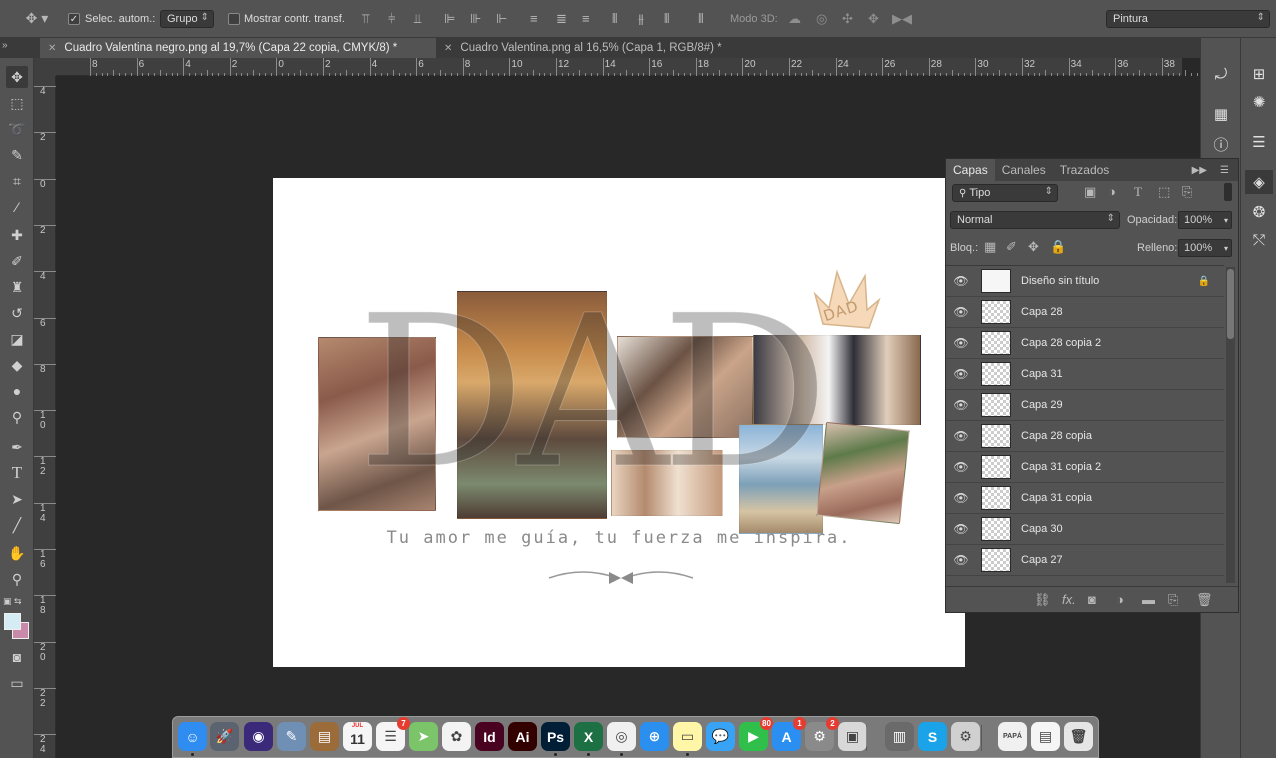  What do you see at coordinates (899, 736) in the screenshot?
I see `archive-dock-icon: ▥` at bounding box center [899, 736].